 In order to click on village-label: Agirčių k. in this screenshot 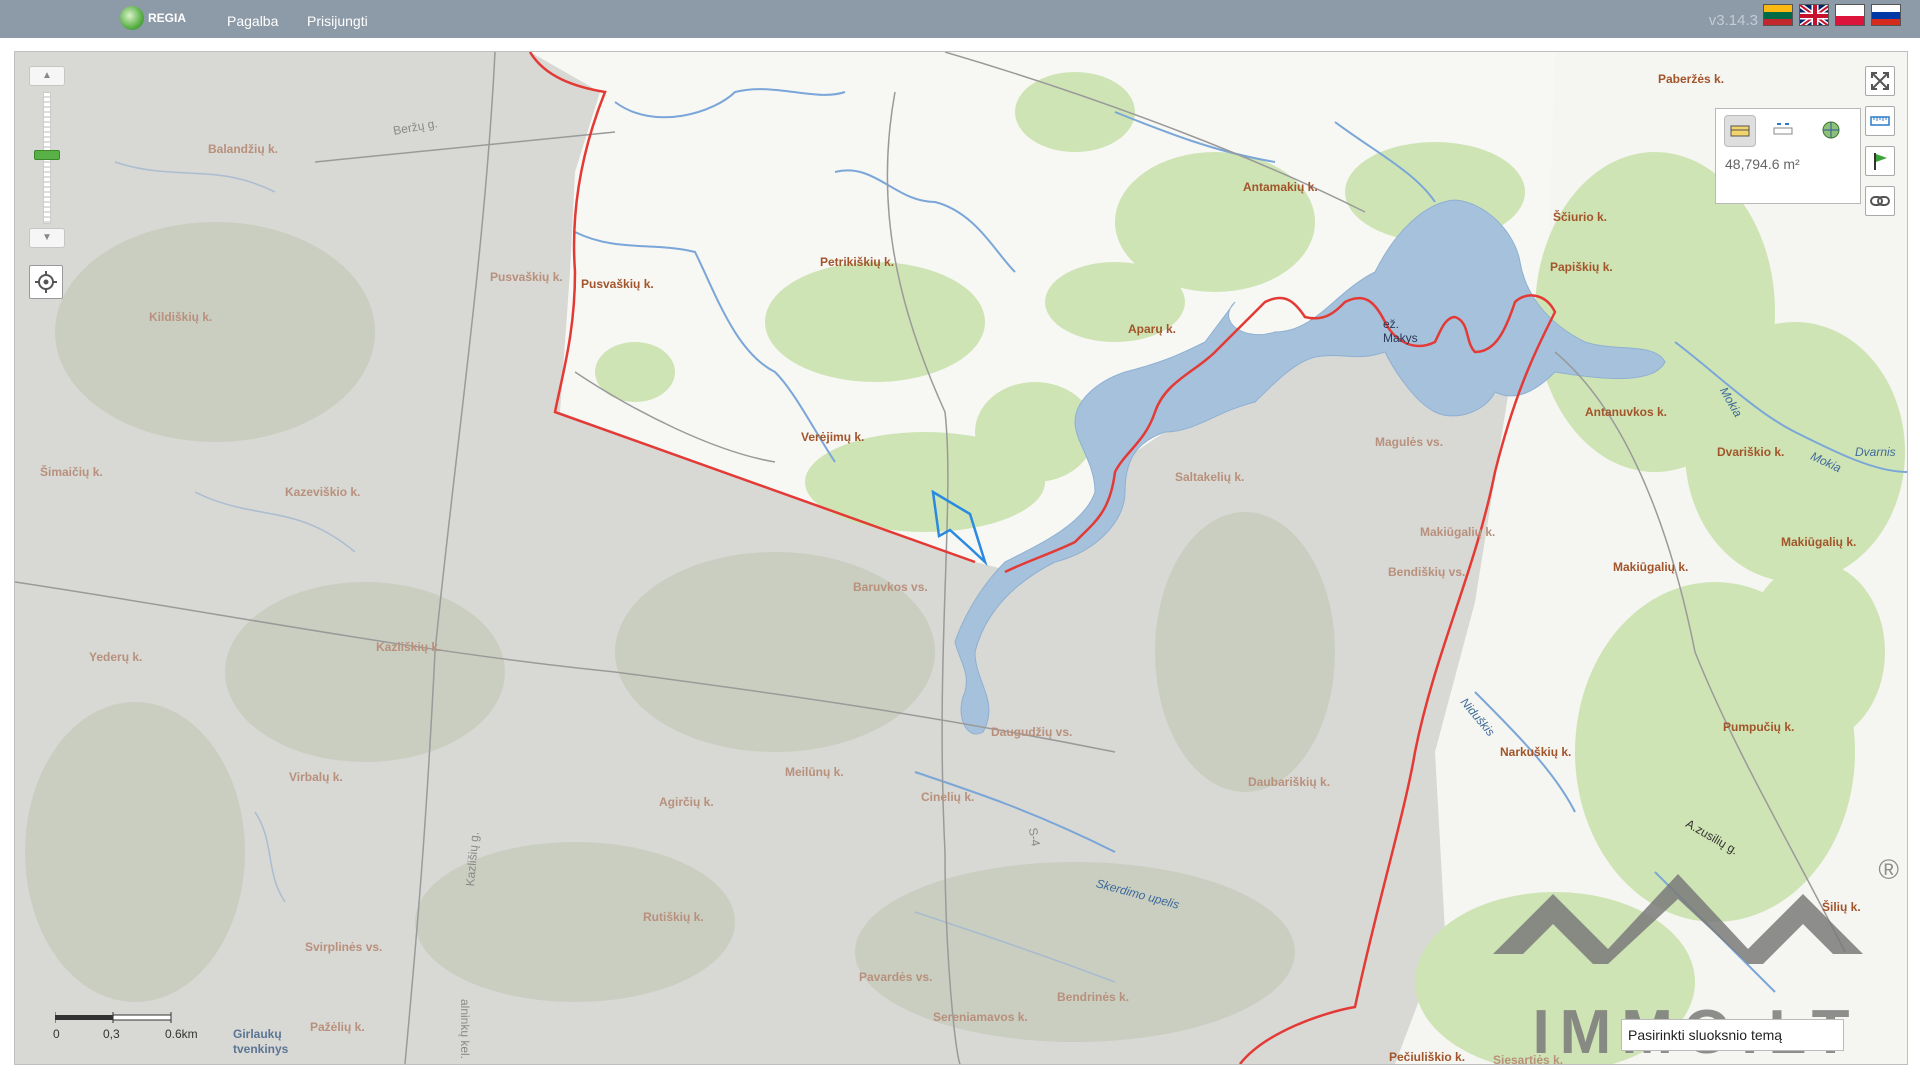, I will do `click(686, 802)`.